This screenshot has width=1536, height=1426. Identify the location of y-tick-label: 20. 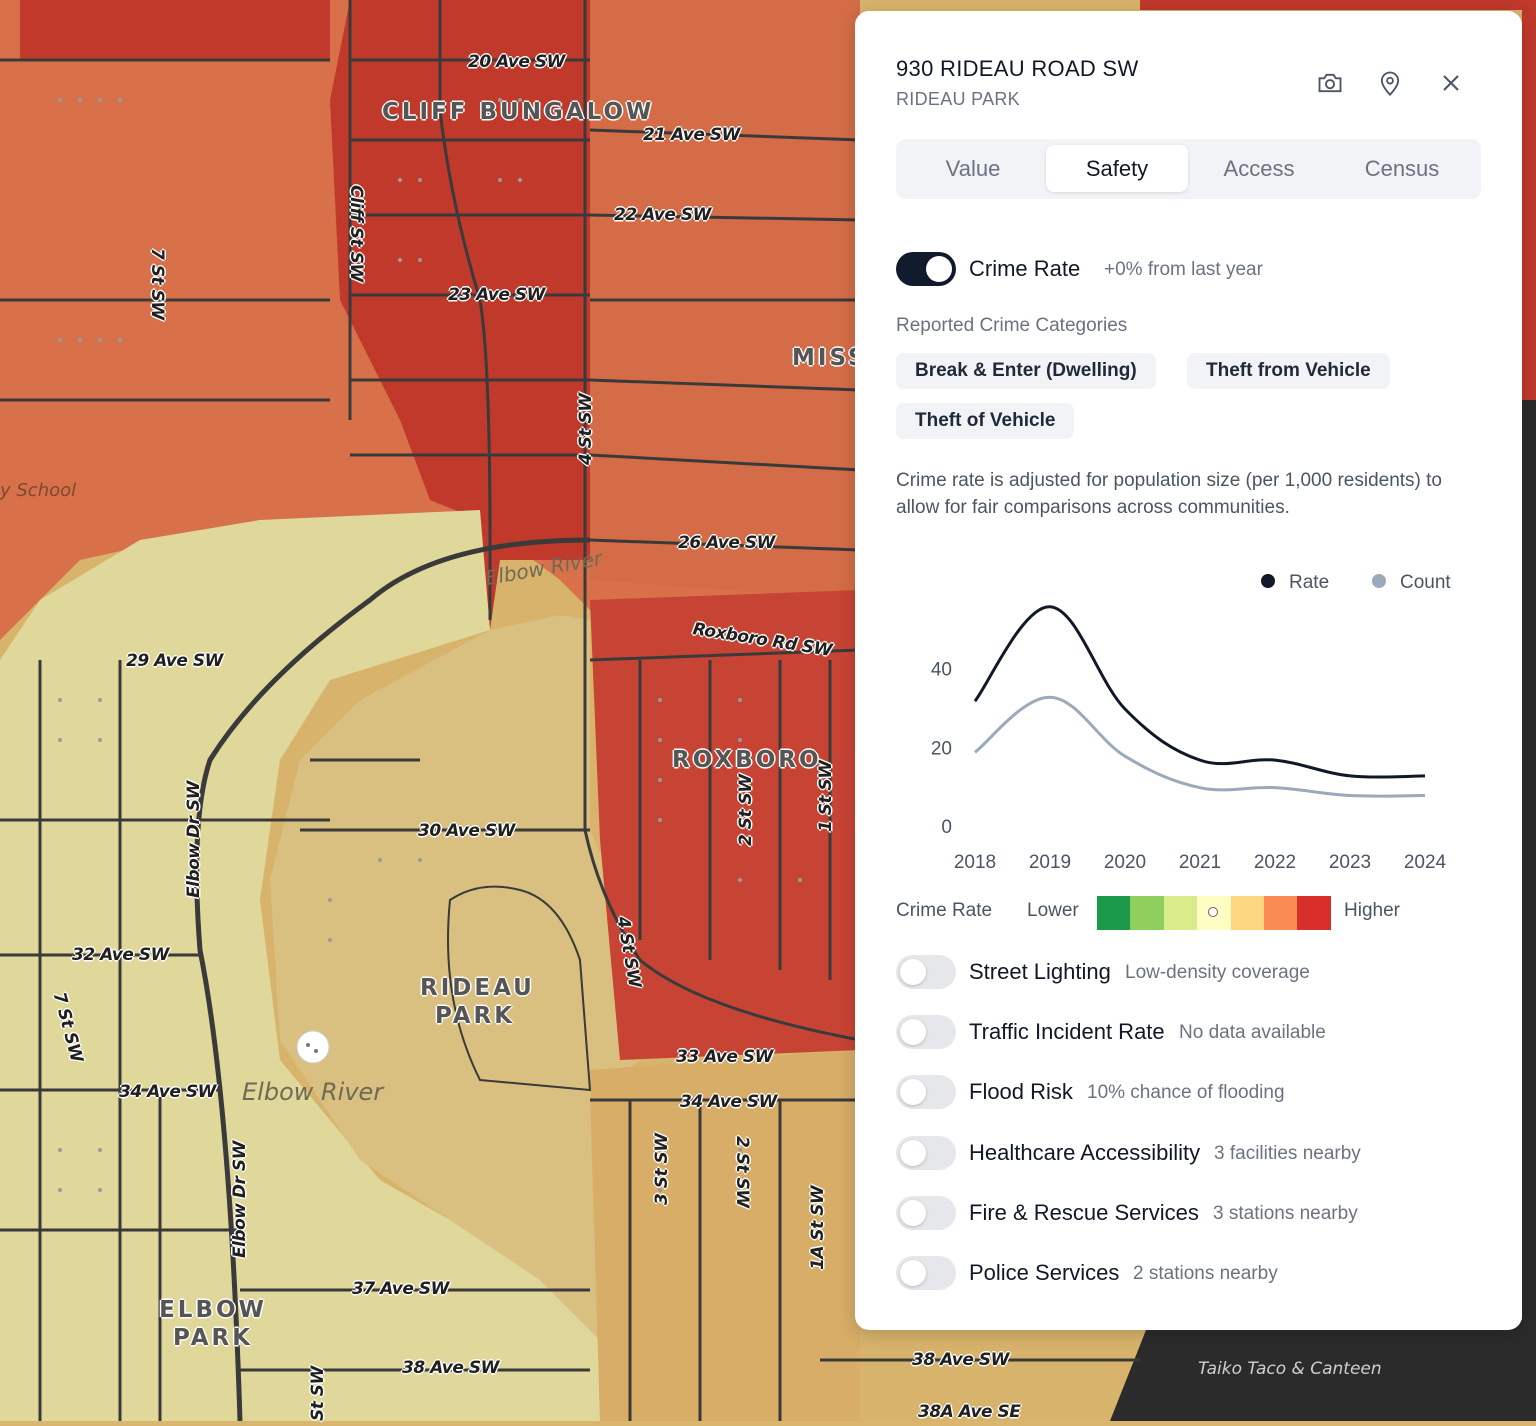
(941, 748).